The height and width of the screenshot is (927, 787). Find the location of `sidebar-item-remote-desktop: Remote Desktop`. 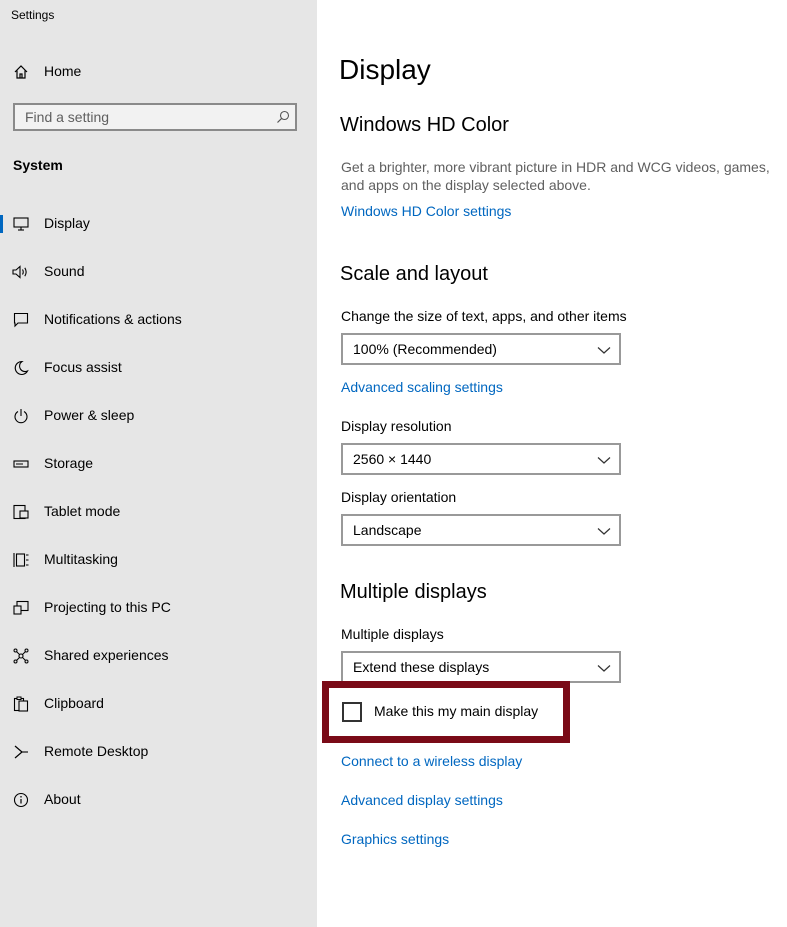

sidebar-item-remote-desktop: Remote Desktop is located at coordinates (158, 752).